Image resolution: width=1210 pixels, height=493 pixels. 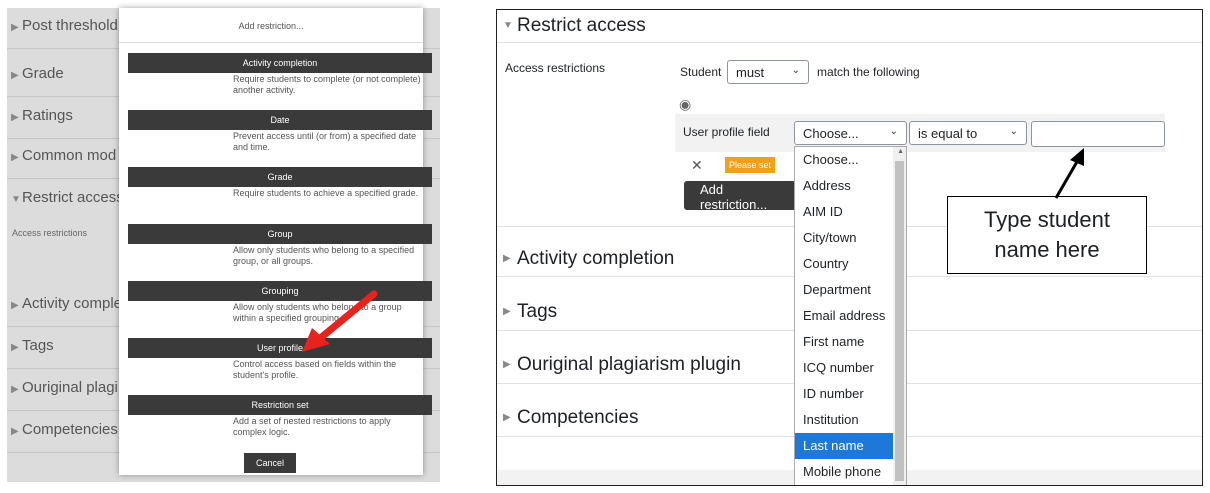 I want to click on section-label: Ratings, so click(x=47, y=115).